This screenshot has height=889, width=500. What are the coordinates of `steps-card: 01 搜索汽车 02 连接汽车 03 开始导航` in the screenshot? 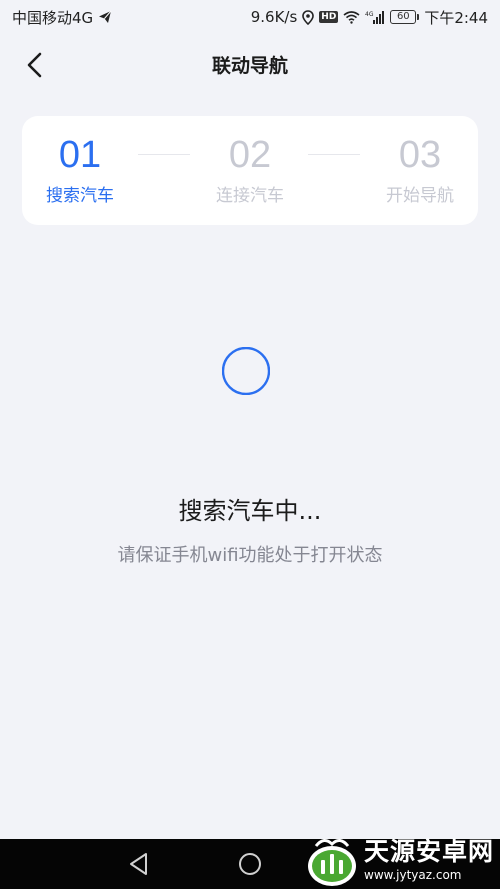 It's located at (250, 170).